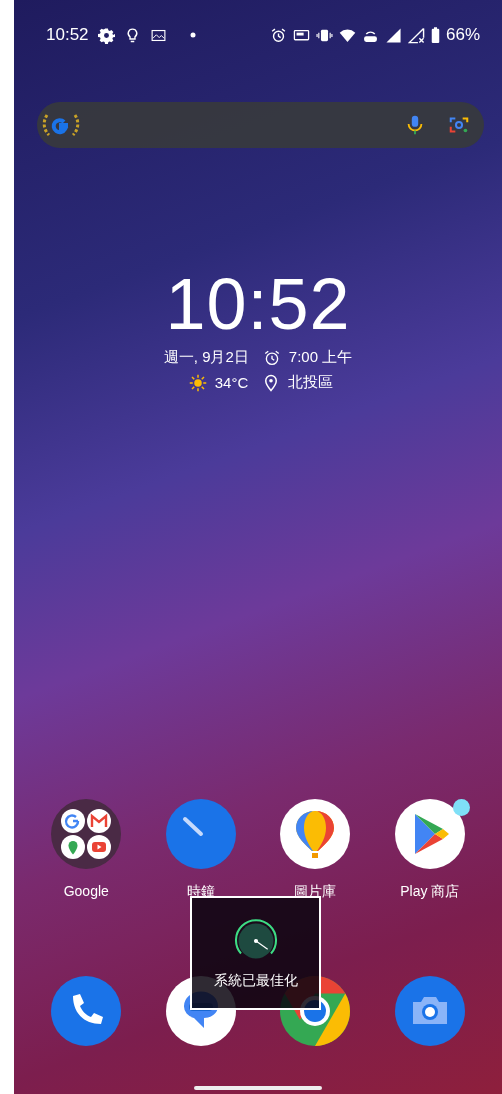  What do you see at coordinates (206, 357) in the screenshot?
I see `date-text: 週一, 9月2日` at bounding box center [206, 357].